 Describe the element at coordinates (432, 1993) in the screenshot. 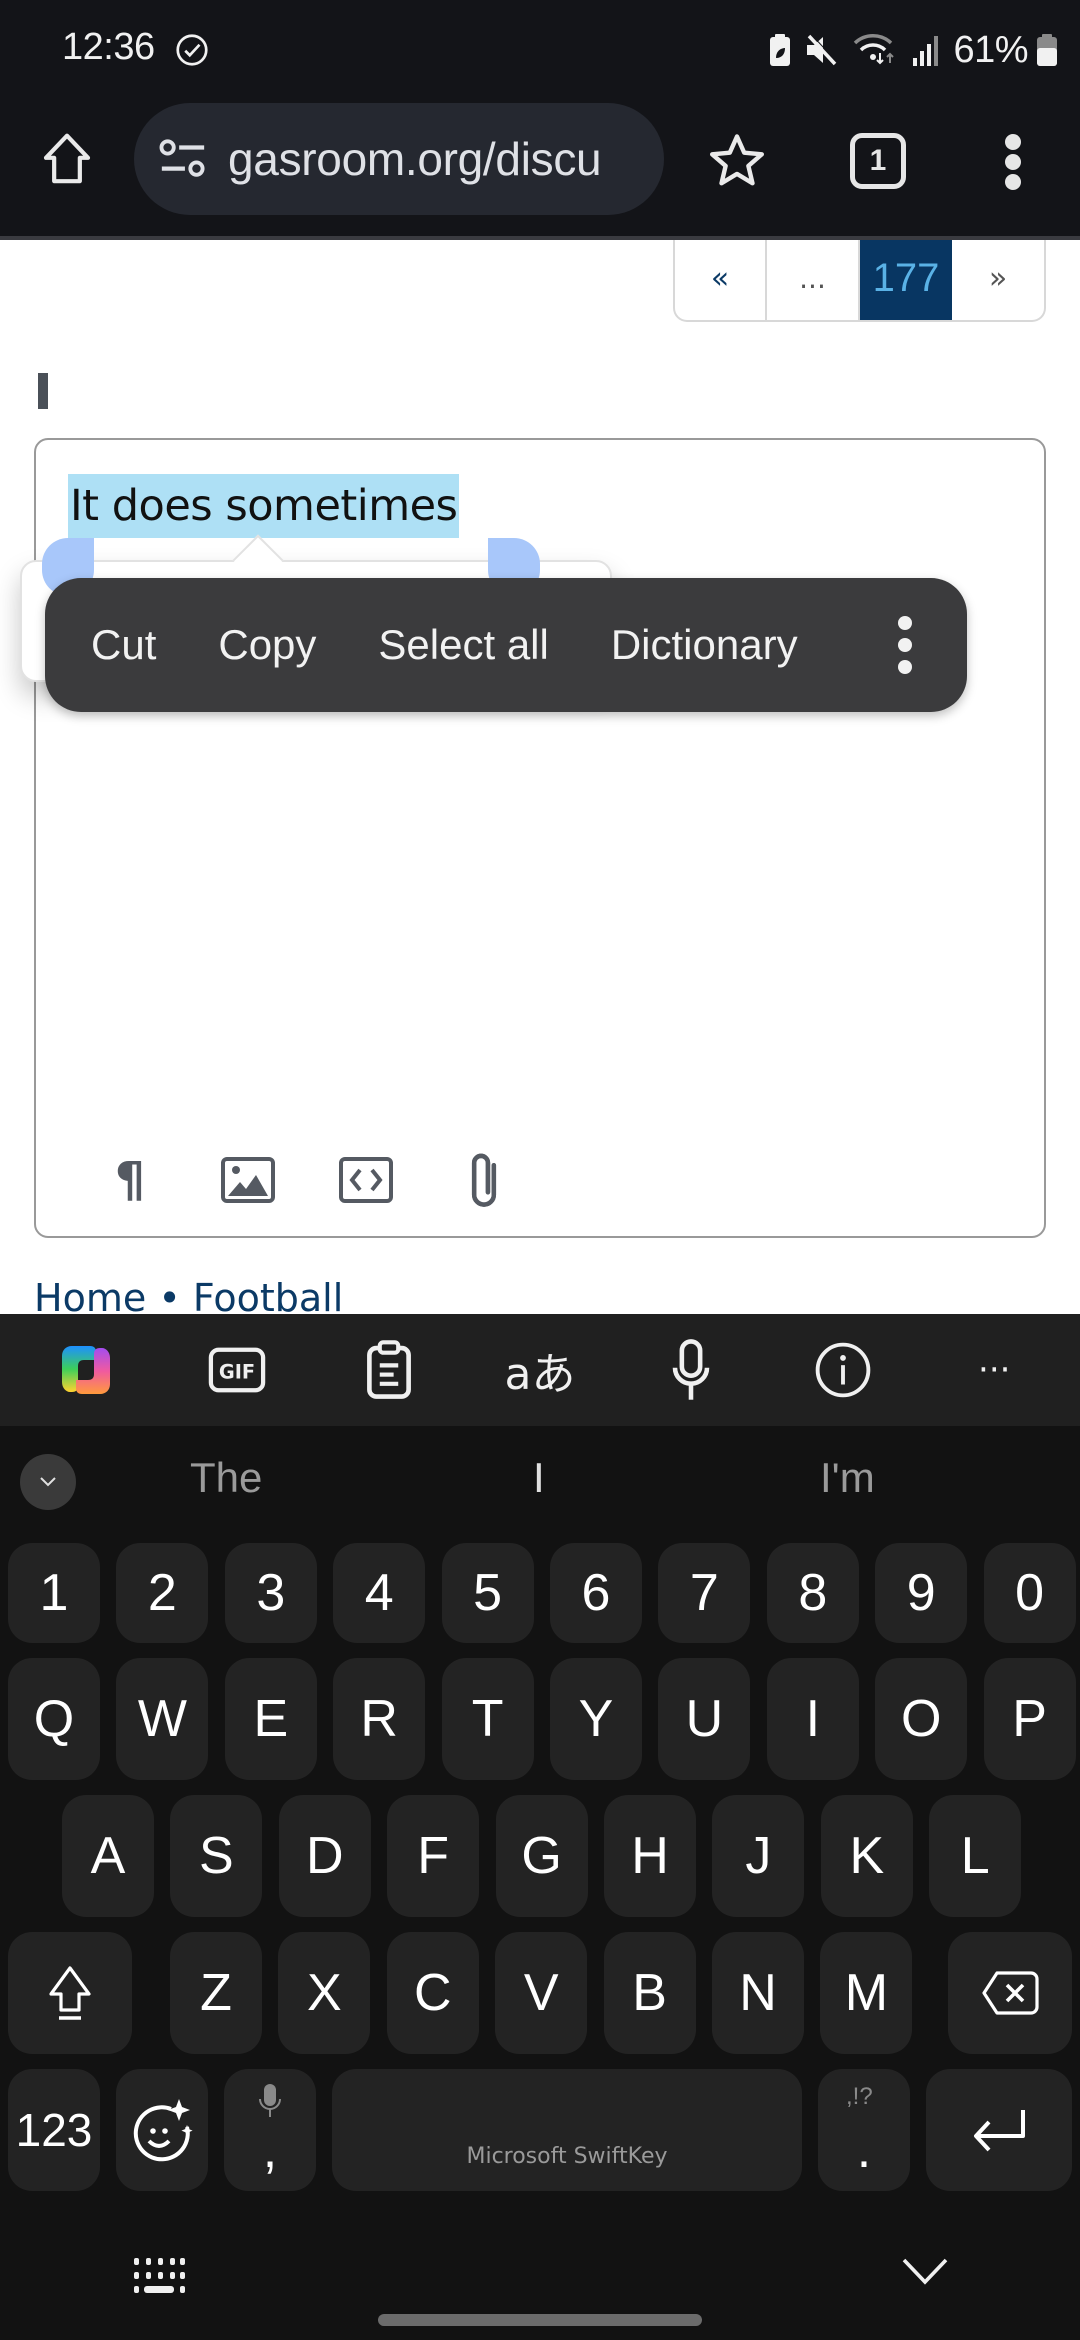

I see `key-c: C` at that location.